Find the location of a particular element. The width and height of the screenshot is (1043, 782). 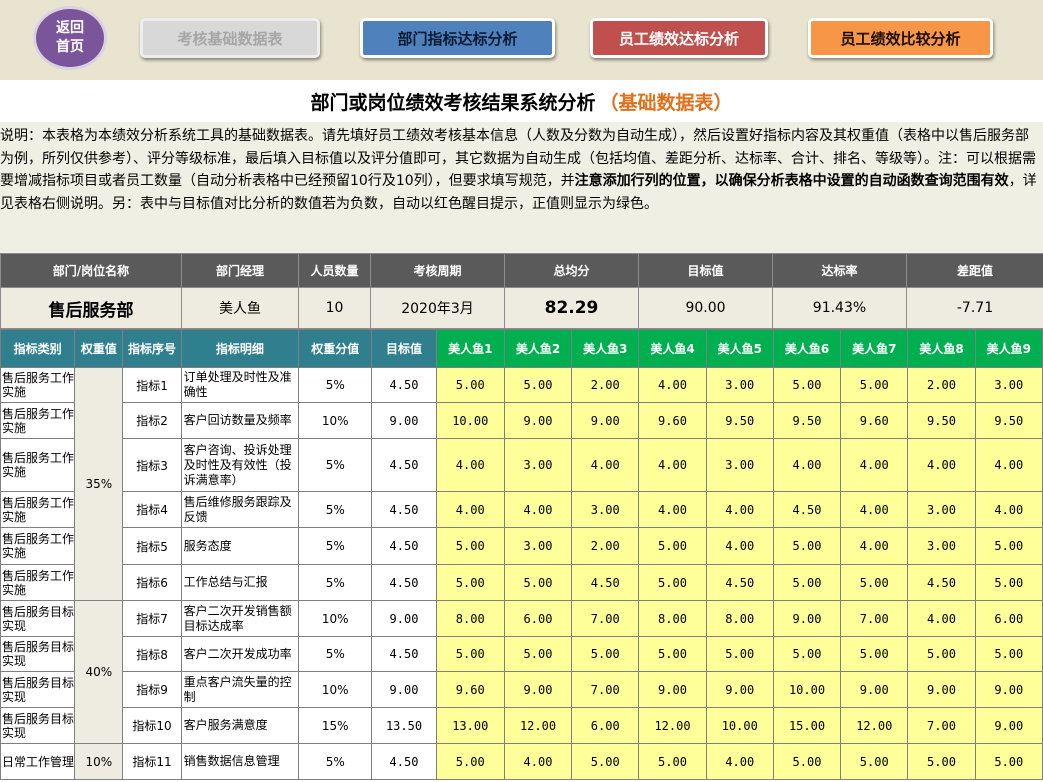

target-value-cell: 13.50 is located at coordinates (404, 725).